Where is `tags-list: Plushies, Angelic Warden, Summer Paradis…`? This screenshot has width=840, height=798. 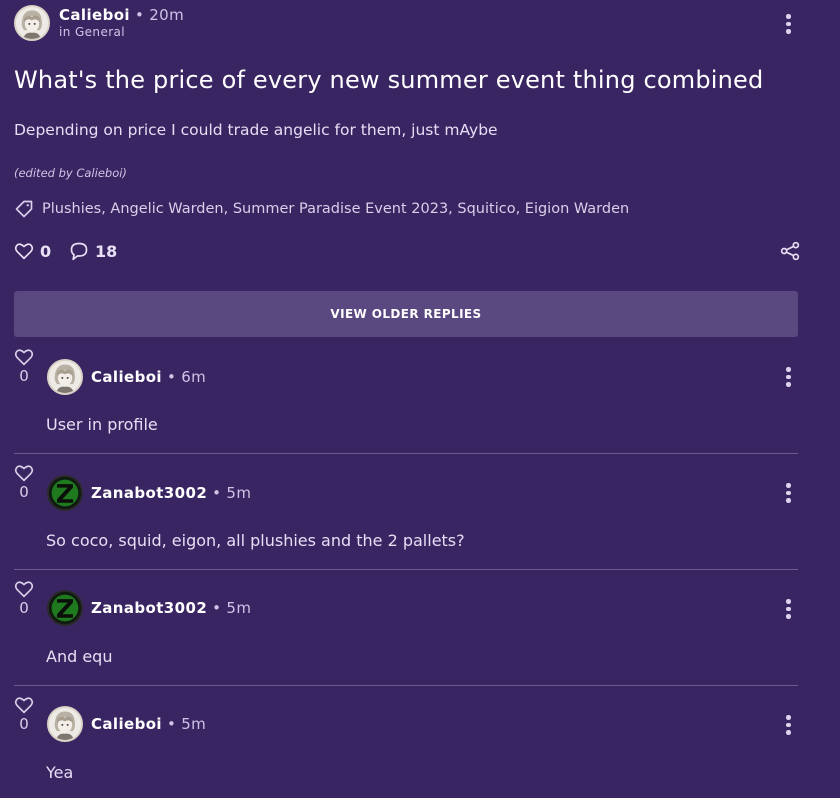
tags-list: Plushies, Angelic Warden, Summer Paradis… is located at coordinates (335, 209).